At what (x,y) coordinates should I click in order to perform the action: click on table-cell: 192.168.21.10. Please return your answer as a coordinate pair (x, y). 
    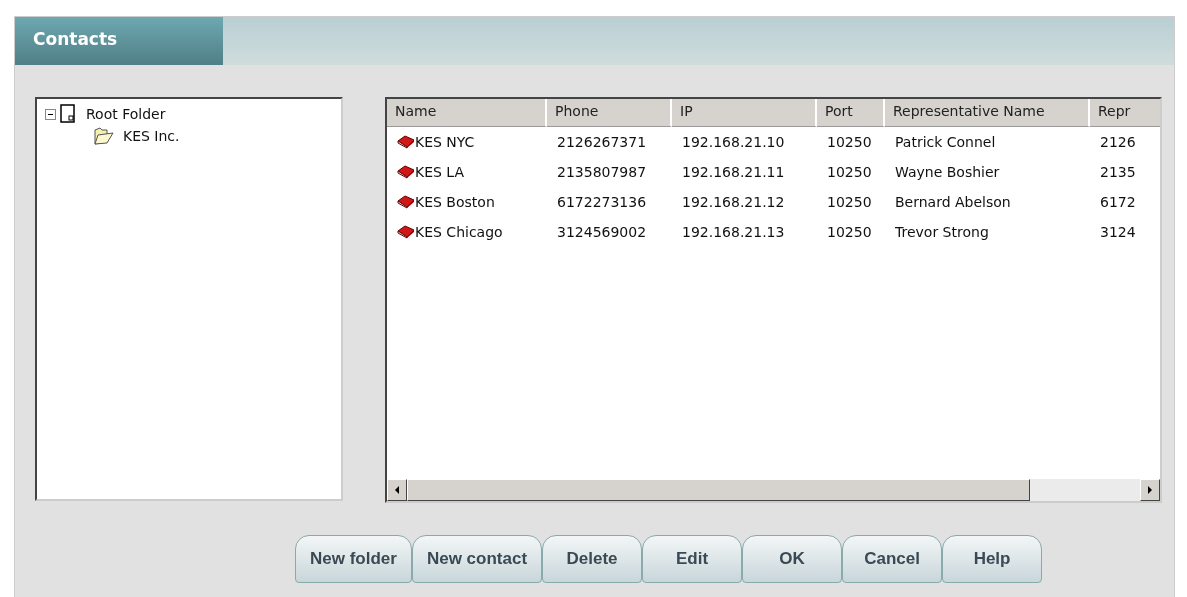
    Looking at the image, I should click on (733, 142).